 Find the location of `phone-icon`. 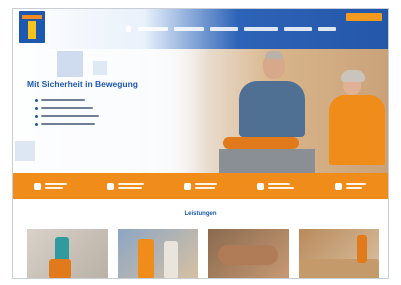

phone-icon is located at coordinates (110, 186).